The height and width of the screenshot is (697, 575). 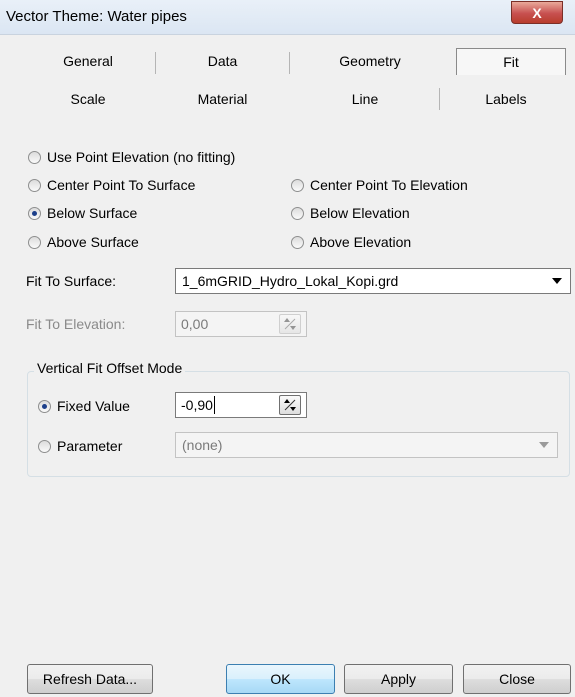 I want to click on fit-to-elevation-label: Fit To Elevation:, so click(x=76, y=324).